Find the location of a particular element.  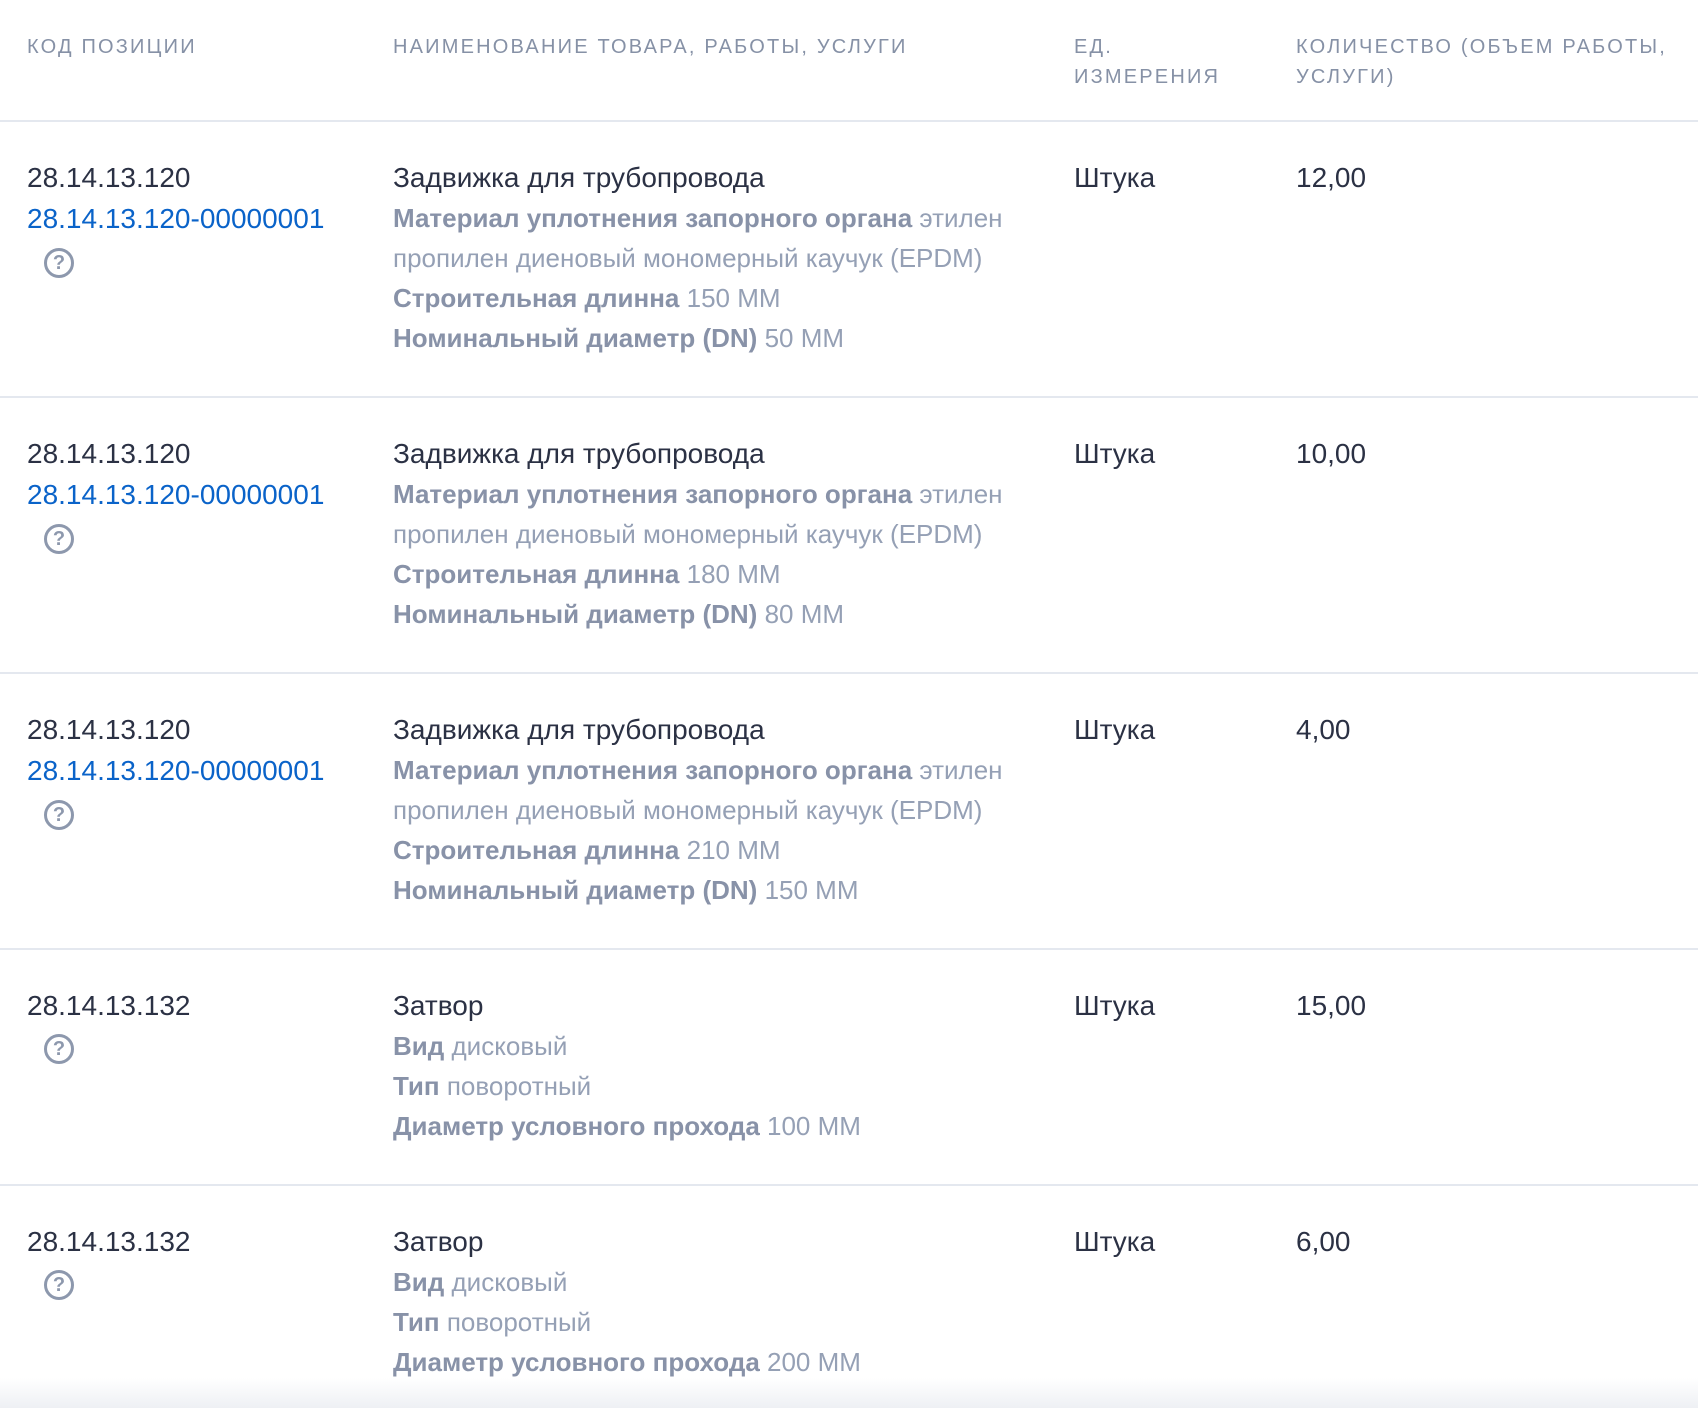

header-quantity: КОЛИЧЕСТВО (ОБЪЕМ РАБОТЫ, УСЛУГИ) is located at coordinates (1486, 62).